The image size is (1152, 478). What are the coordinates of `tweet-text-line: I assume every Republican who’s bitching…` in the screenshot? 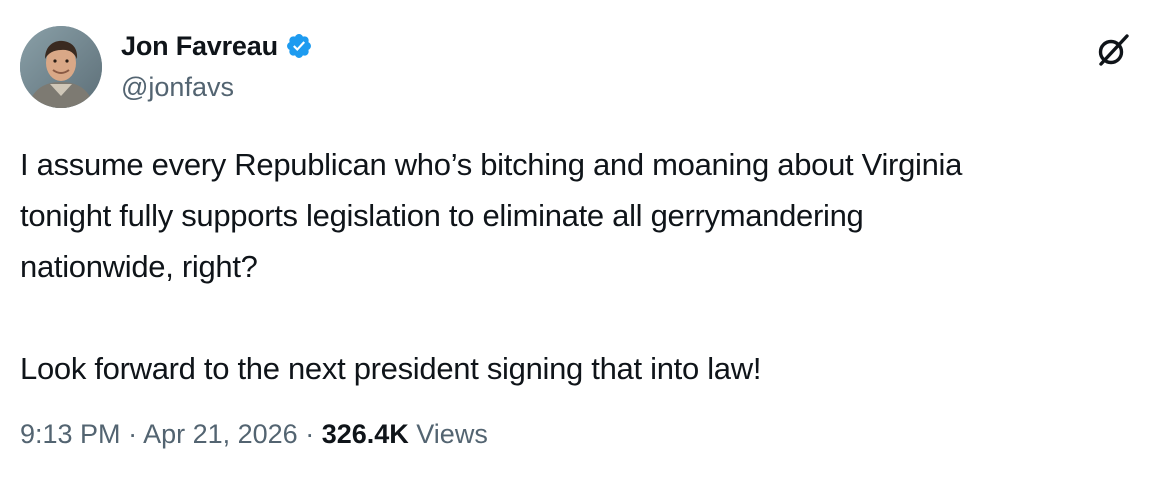 It's located at (491, 164).